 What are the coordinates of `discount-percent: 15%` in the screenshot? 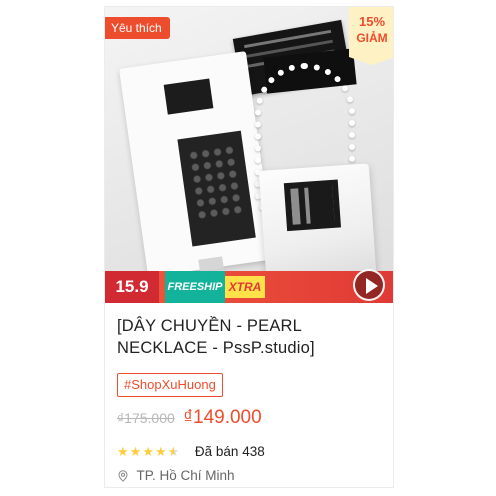 It's located at (372, 21).